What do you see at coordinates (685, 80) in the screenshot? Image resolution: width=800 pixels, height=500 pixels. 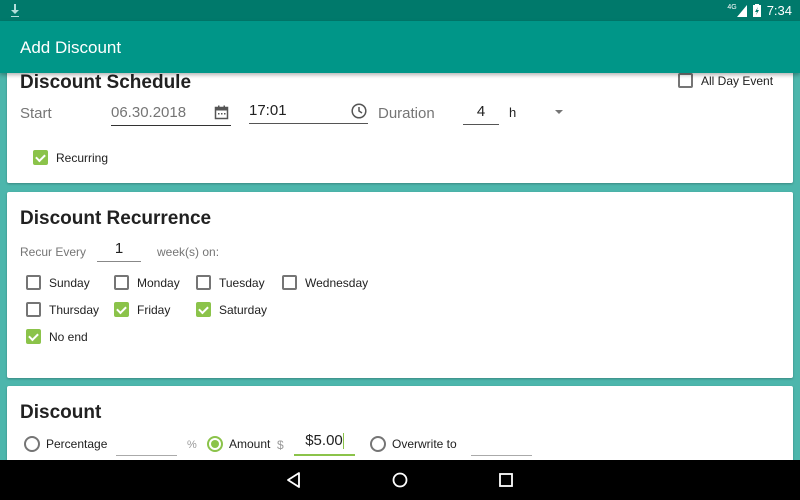 I see `all-day-box` at bounding box center [685, 80].